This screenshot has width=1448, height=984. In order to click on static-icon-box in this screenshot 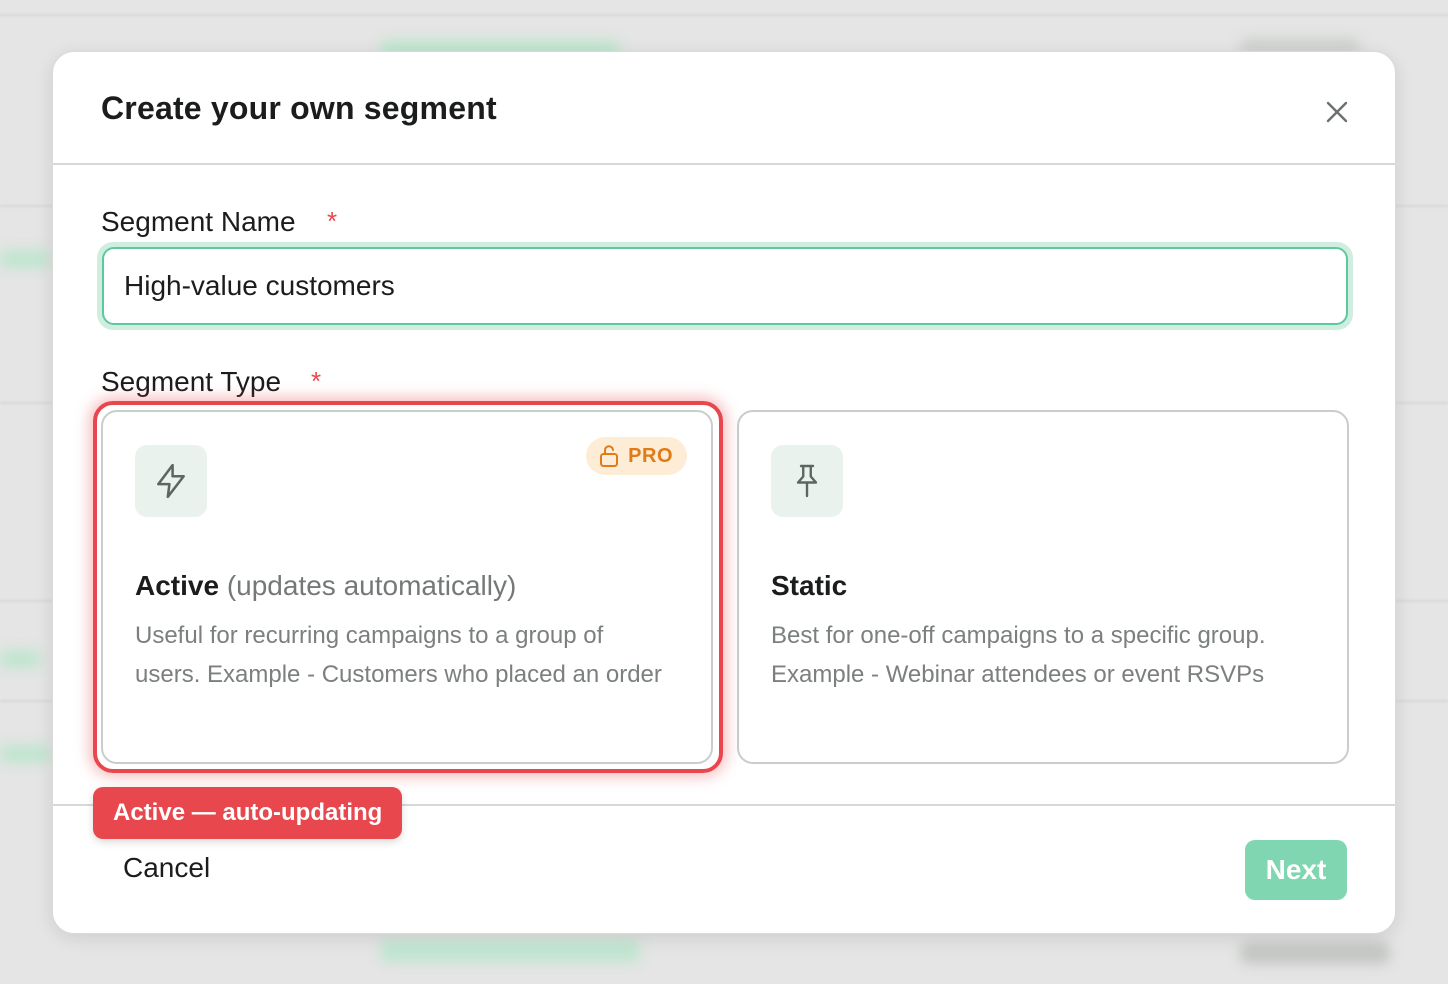, I will do `click(807, 481)`.